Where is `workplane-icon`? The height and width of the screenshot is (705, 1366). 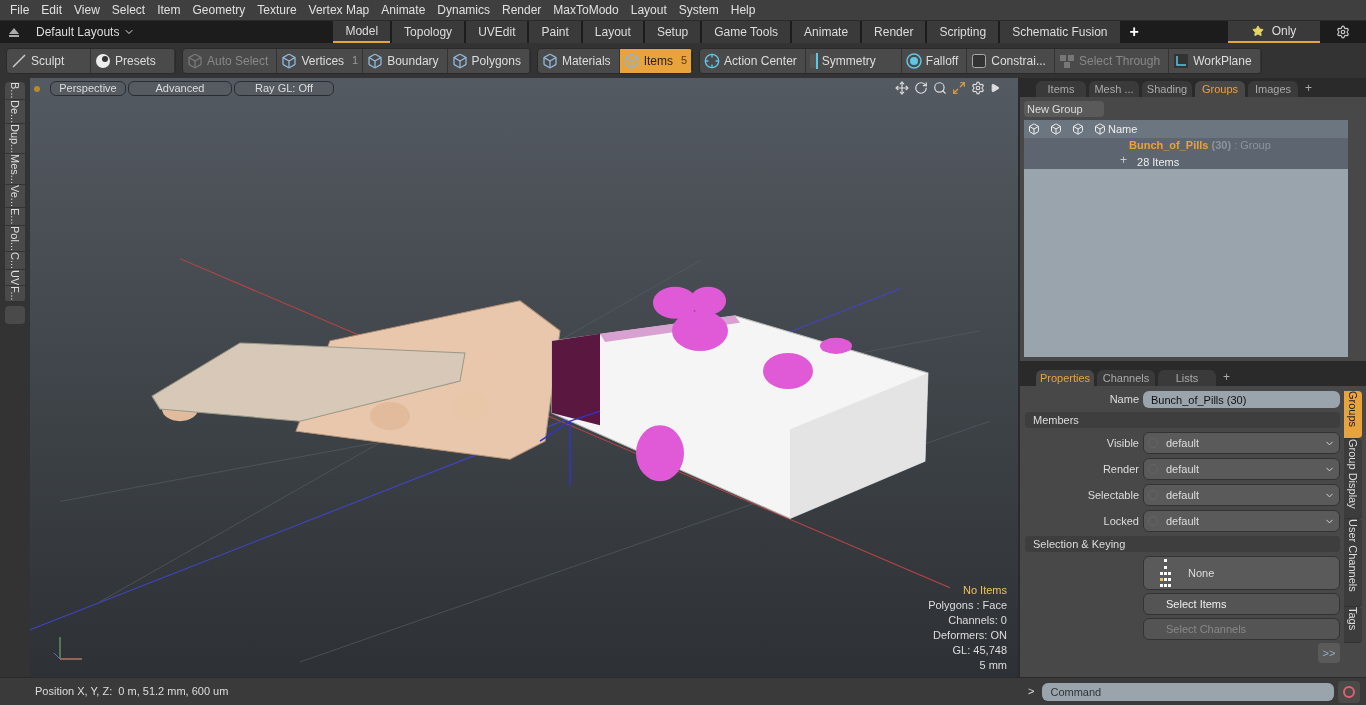 workplane-icon is located at coordinates (1181, 60).